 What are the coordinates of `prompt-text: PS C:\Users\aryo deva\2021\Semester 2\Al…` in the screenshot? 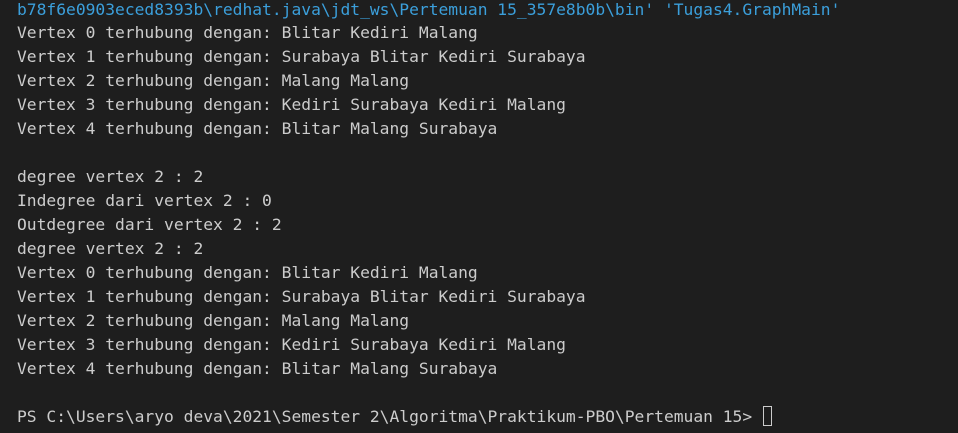 It's located at (389, 416).